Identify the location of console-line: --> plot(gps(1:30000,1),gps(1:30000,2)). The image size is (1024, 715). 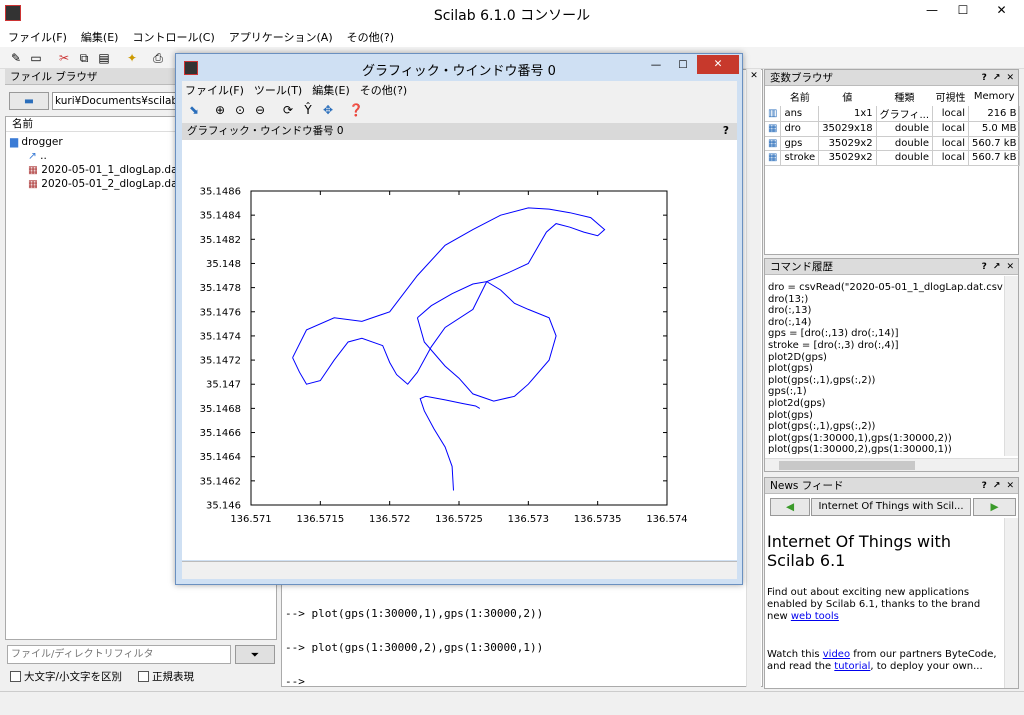
(414, 613).